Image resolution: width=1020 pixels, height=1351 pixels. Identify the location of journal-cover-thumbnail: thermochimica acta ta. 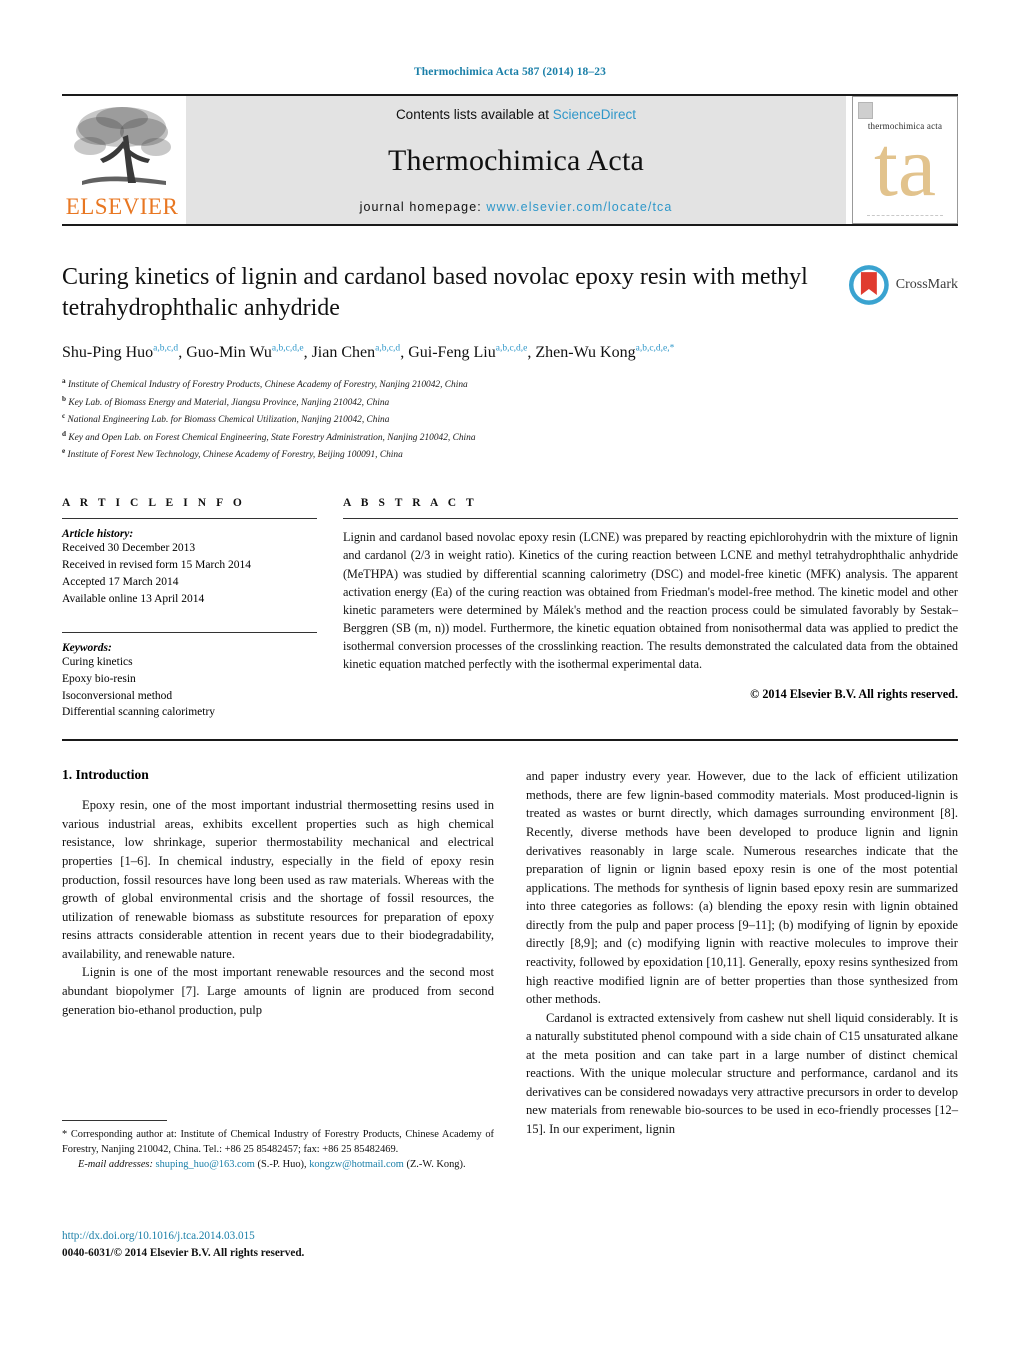
(905, 160).